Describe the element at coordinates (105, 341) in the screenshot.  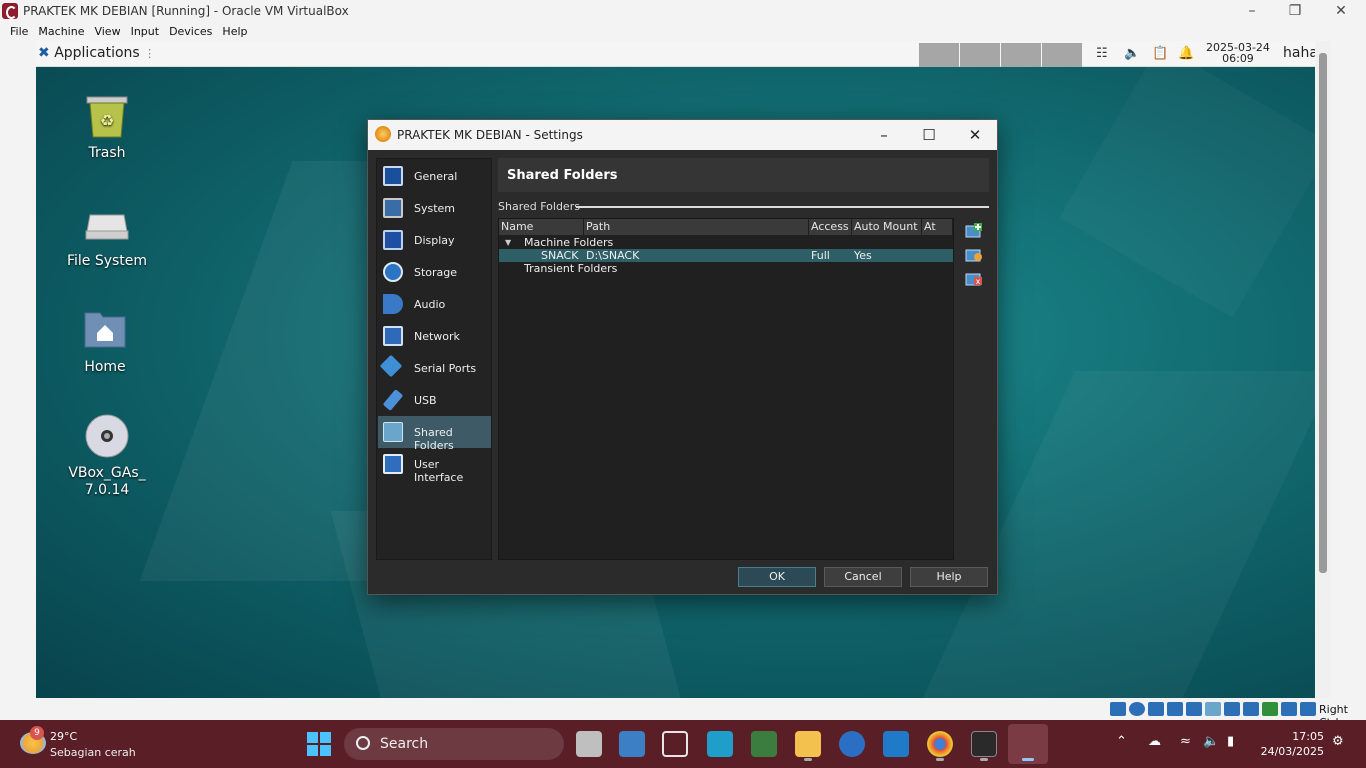
I see `desktop-home: Home` at that location.